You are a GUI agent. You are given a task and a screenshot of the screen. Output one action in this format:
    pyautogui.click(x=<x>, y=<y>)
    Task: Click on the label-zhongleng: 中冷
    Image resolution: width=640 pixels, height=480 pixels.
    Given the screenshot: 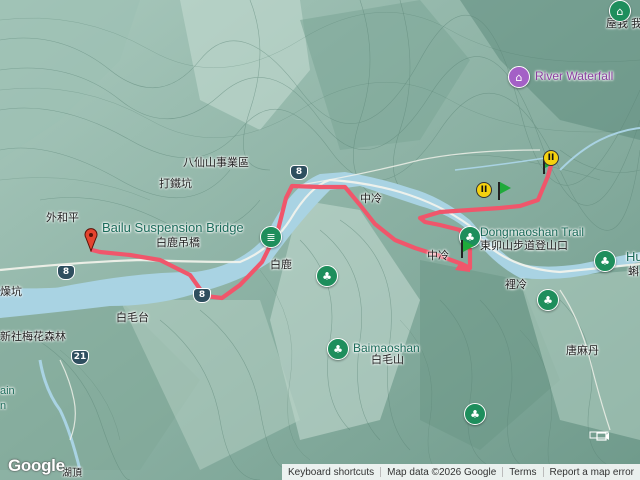 What is the action you would take?
    pyautogui.click(x=438, y=256)
    